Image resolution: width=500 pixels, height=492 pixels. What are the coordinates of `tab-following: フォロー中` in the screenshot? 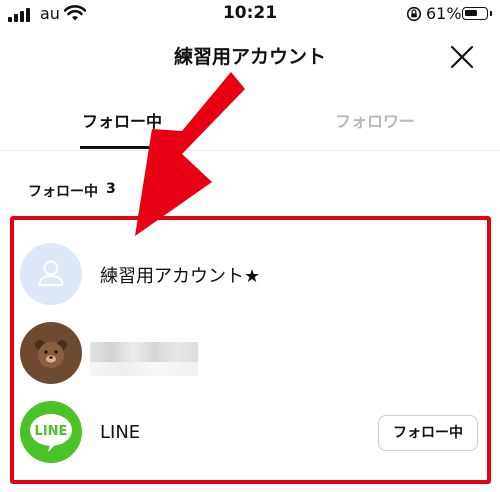 It's located at (122, 120).